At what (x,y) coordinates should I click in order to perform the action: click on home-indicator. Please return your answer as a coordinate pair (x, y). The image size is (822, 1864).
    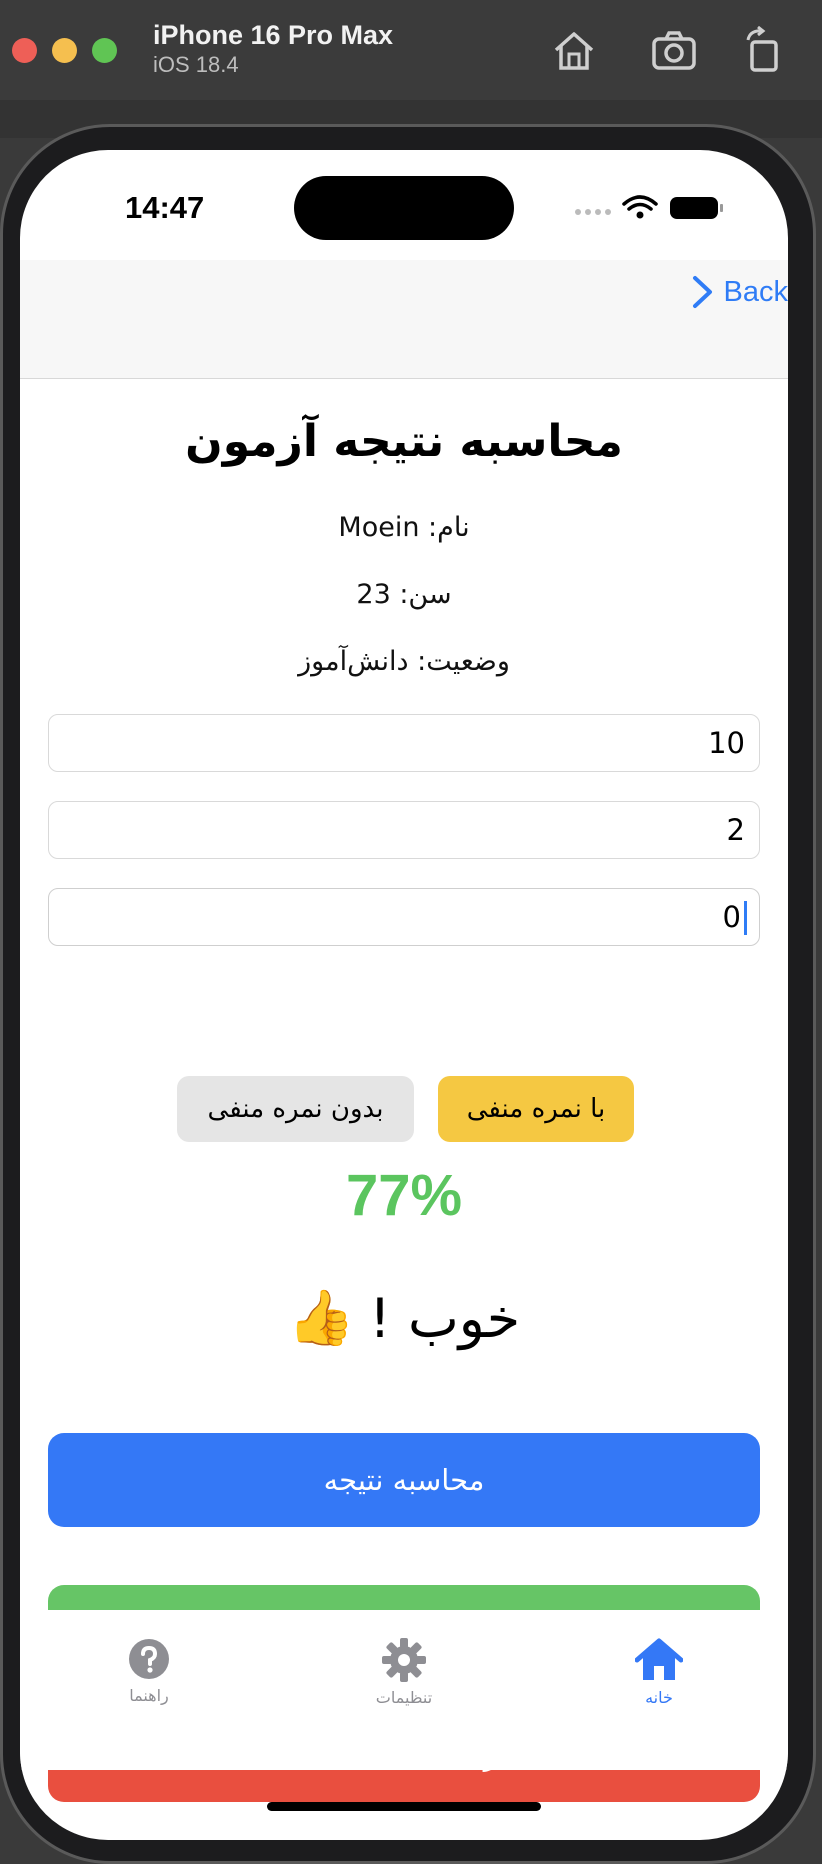
    Looking at the image, I should click on (404, 1806).